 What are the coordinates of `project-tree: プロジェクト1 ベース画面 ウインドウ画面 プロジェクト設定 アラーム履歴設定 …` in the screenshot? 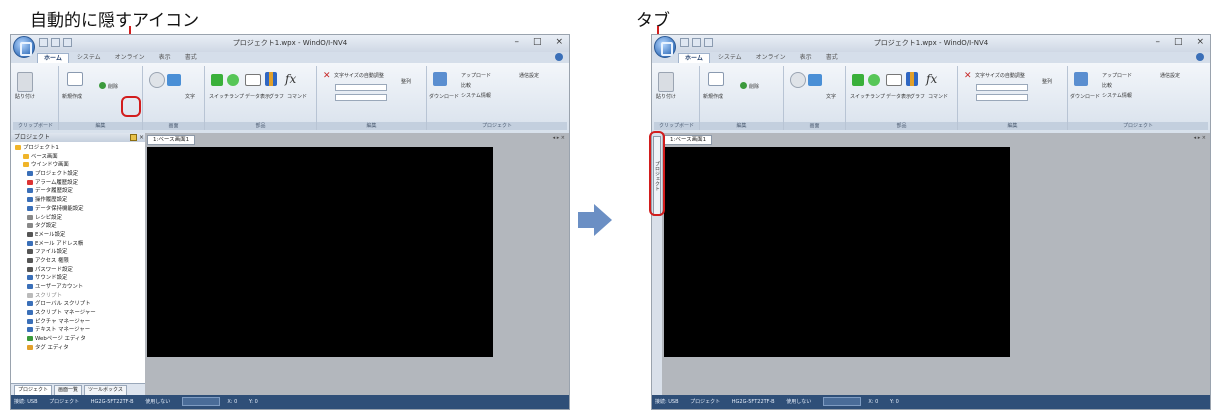 It's located at (79, 248).